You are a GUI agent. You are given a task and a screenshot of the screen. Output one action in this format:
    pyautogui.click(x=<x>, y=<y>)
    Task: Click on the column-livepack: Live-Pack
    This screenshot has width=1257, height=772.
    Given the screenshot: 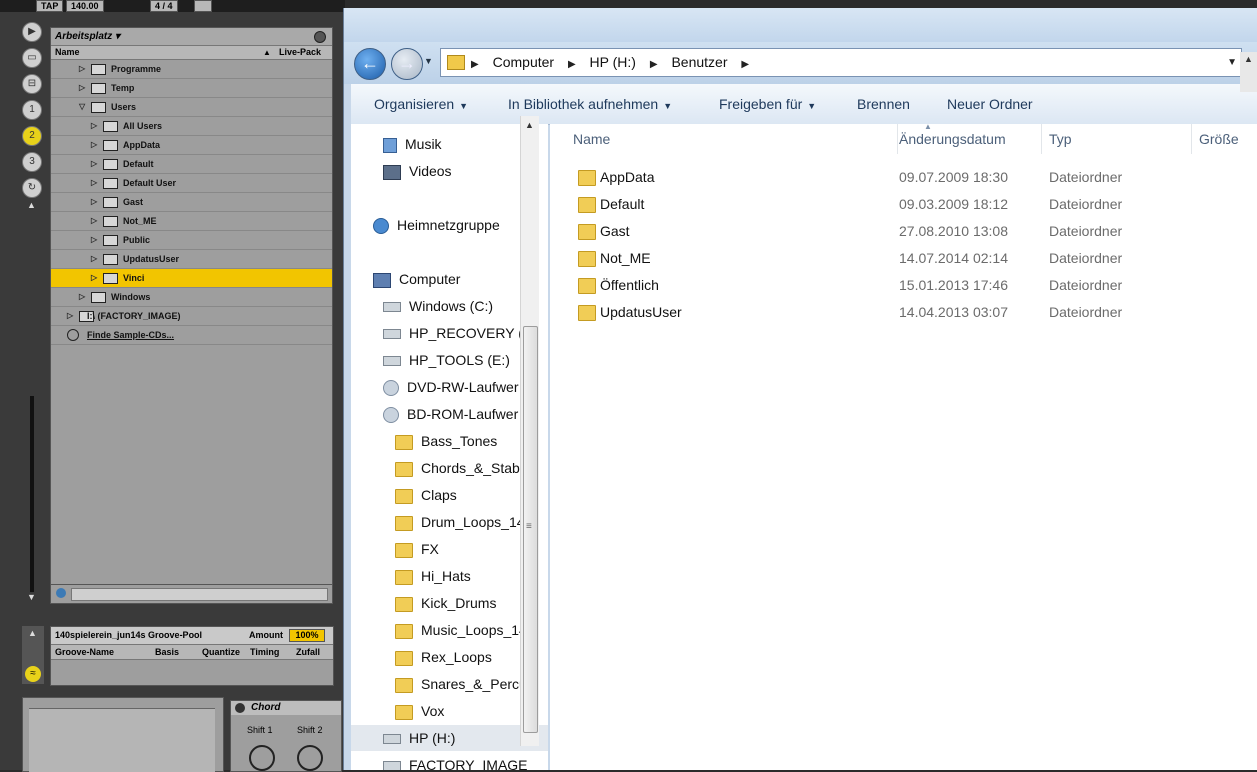 What is the action you would take?
    pyautogui.click(x=300, y=52)
    